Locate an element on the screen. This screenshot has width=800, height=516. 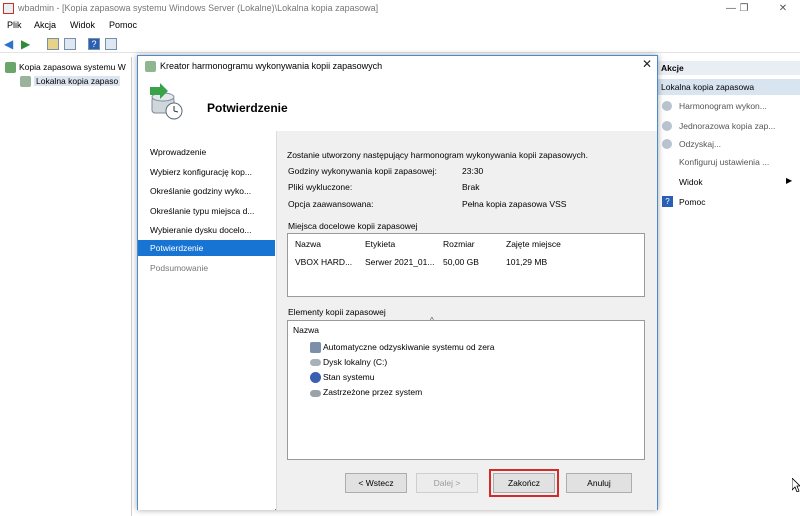
item-local-disk: Dysk lokalny (C:) is located at coordinates (355, 362).